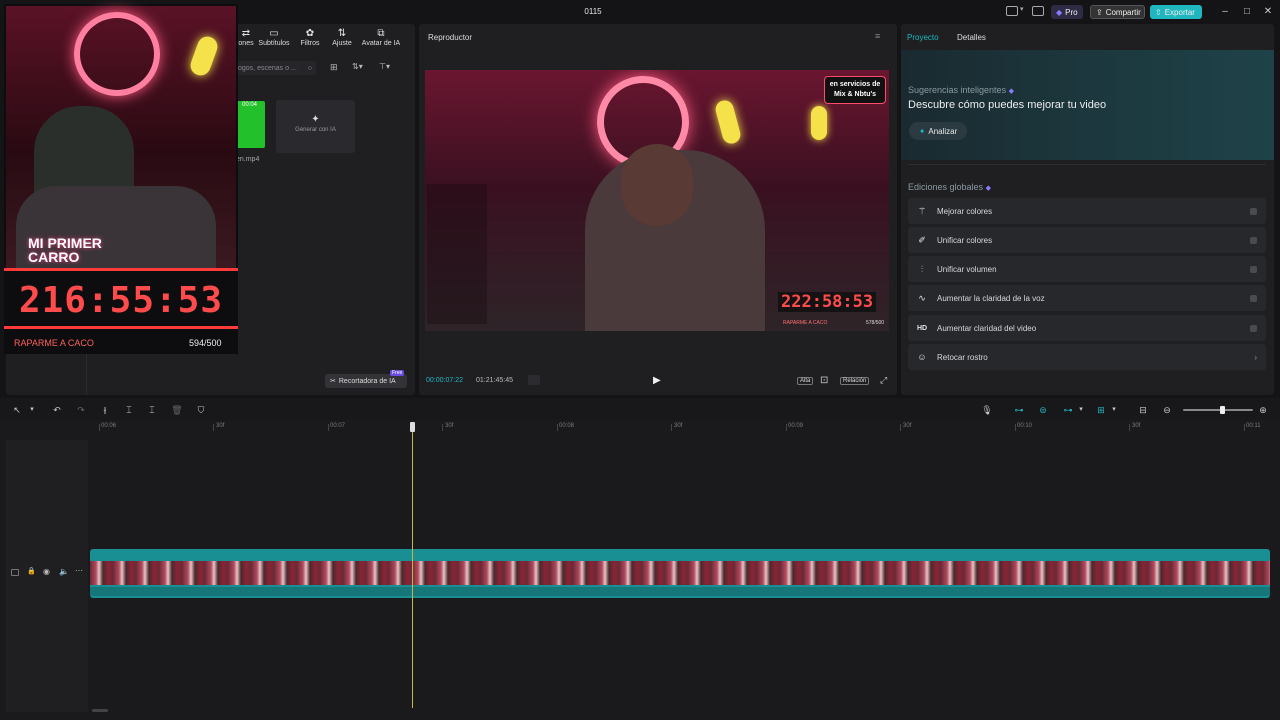  Describe the element at coordinates (883, 380) in the screenshot. I see `fullscreen-icon: ⤢` at that location.